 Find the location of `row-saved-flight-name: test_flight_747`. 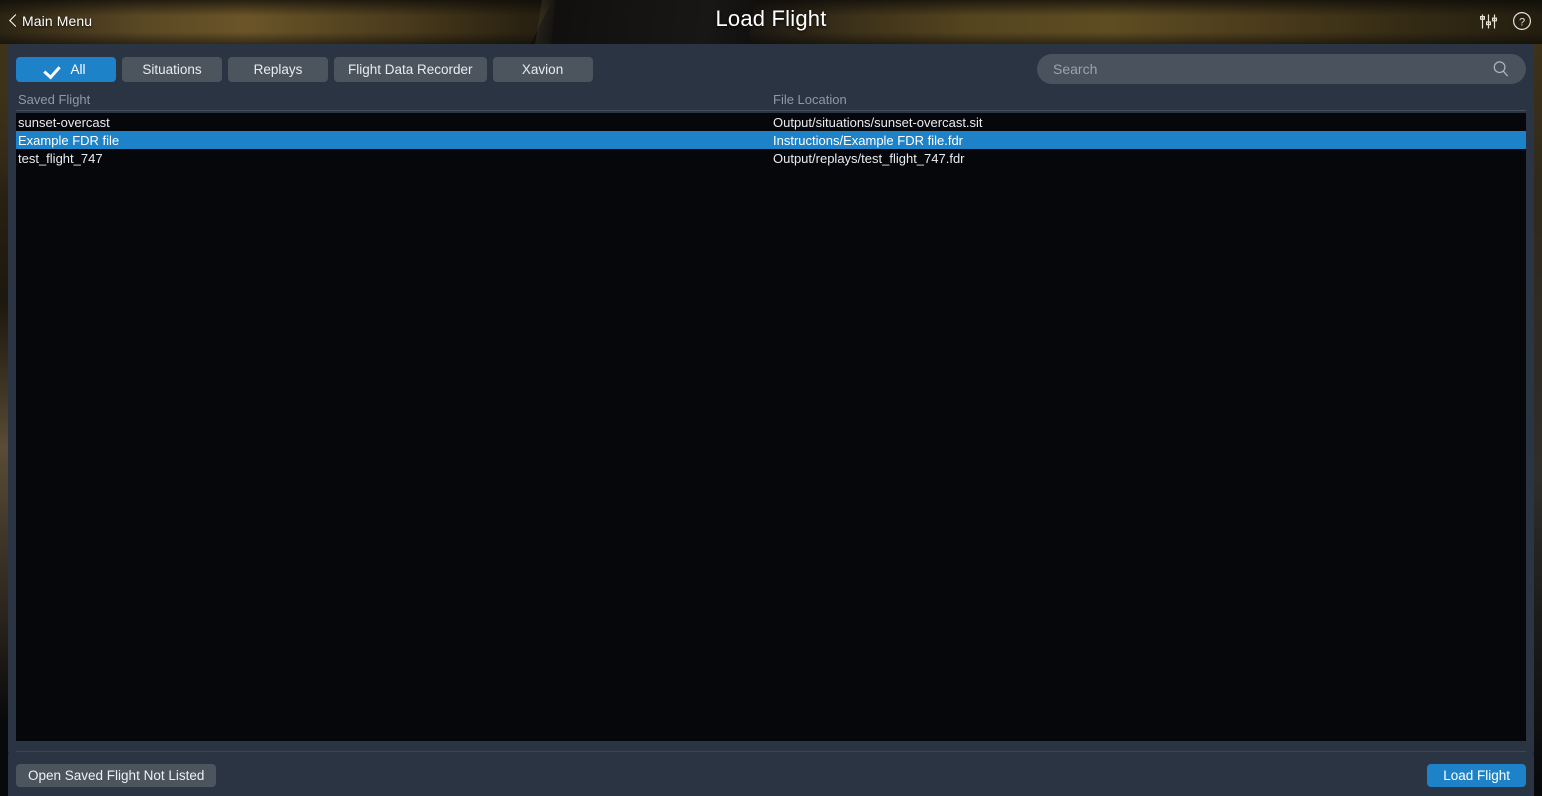

row-saved-flight-name: test_flight_747 is located at coordinates (60, 158).